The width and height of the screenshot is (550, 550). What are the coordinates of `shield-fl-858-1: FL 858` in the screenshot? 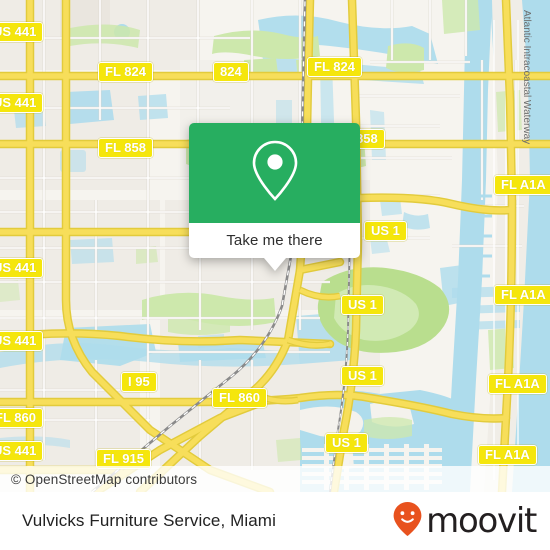 It's located at (125, 148).